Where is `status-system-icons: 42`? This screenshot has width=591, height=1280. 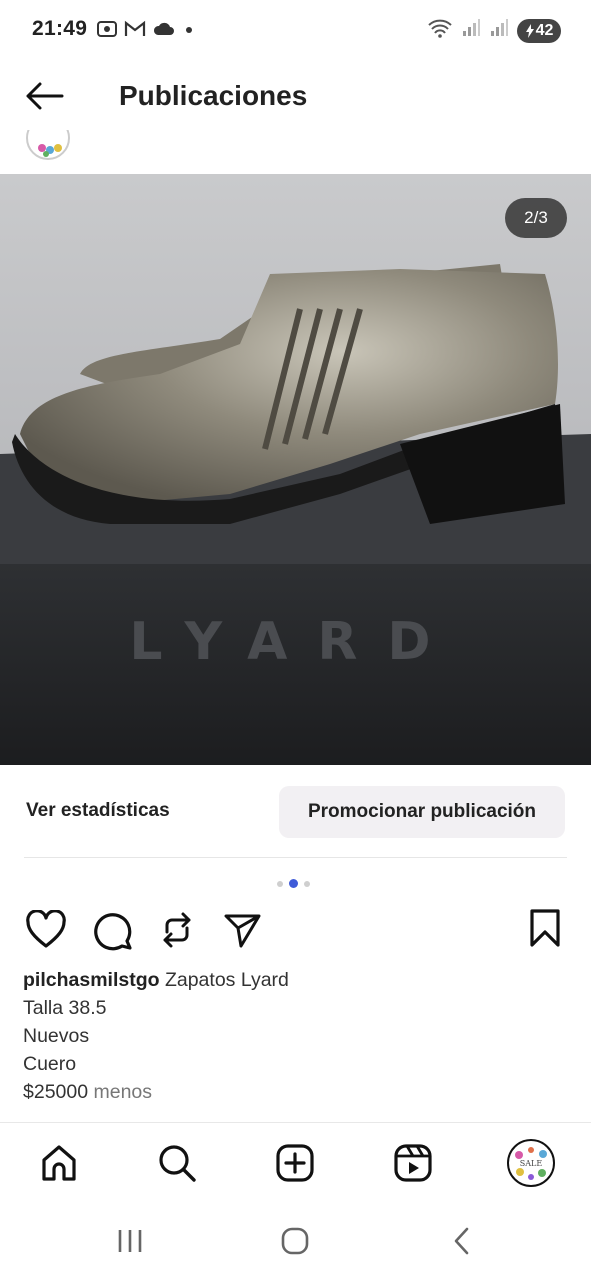
status-system-icons: 42 is located at coordinates (494, 30).